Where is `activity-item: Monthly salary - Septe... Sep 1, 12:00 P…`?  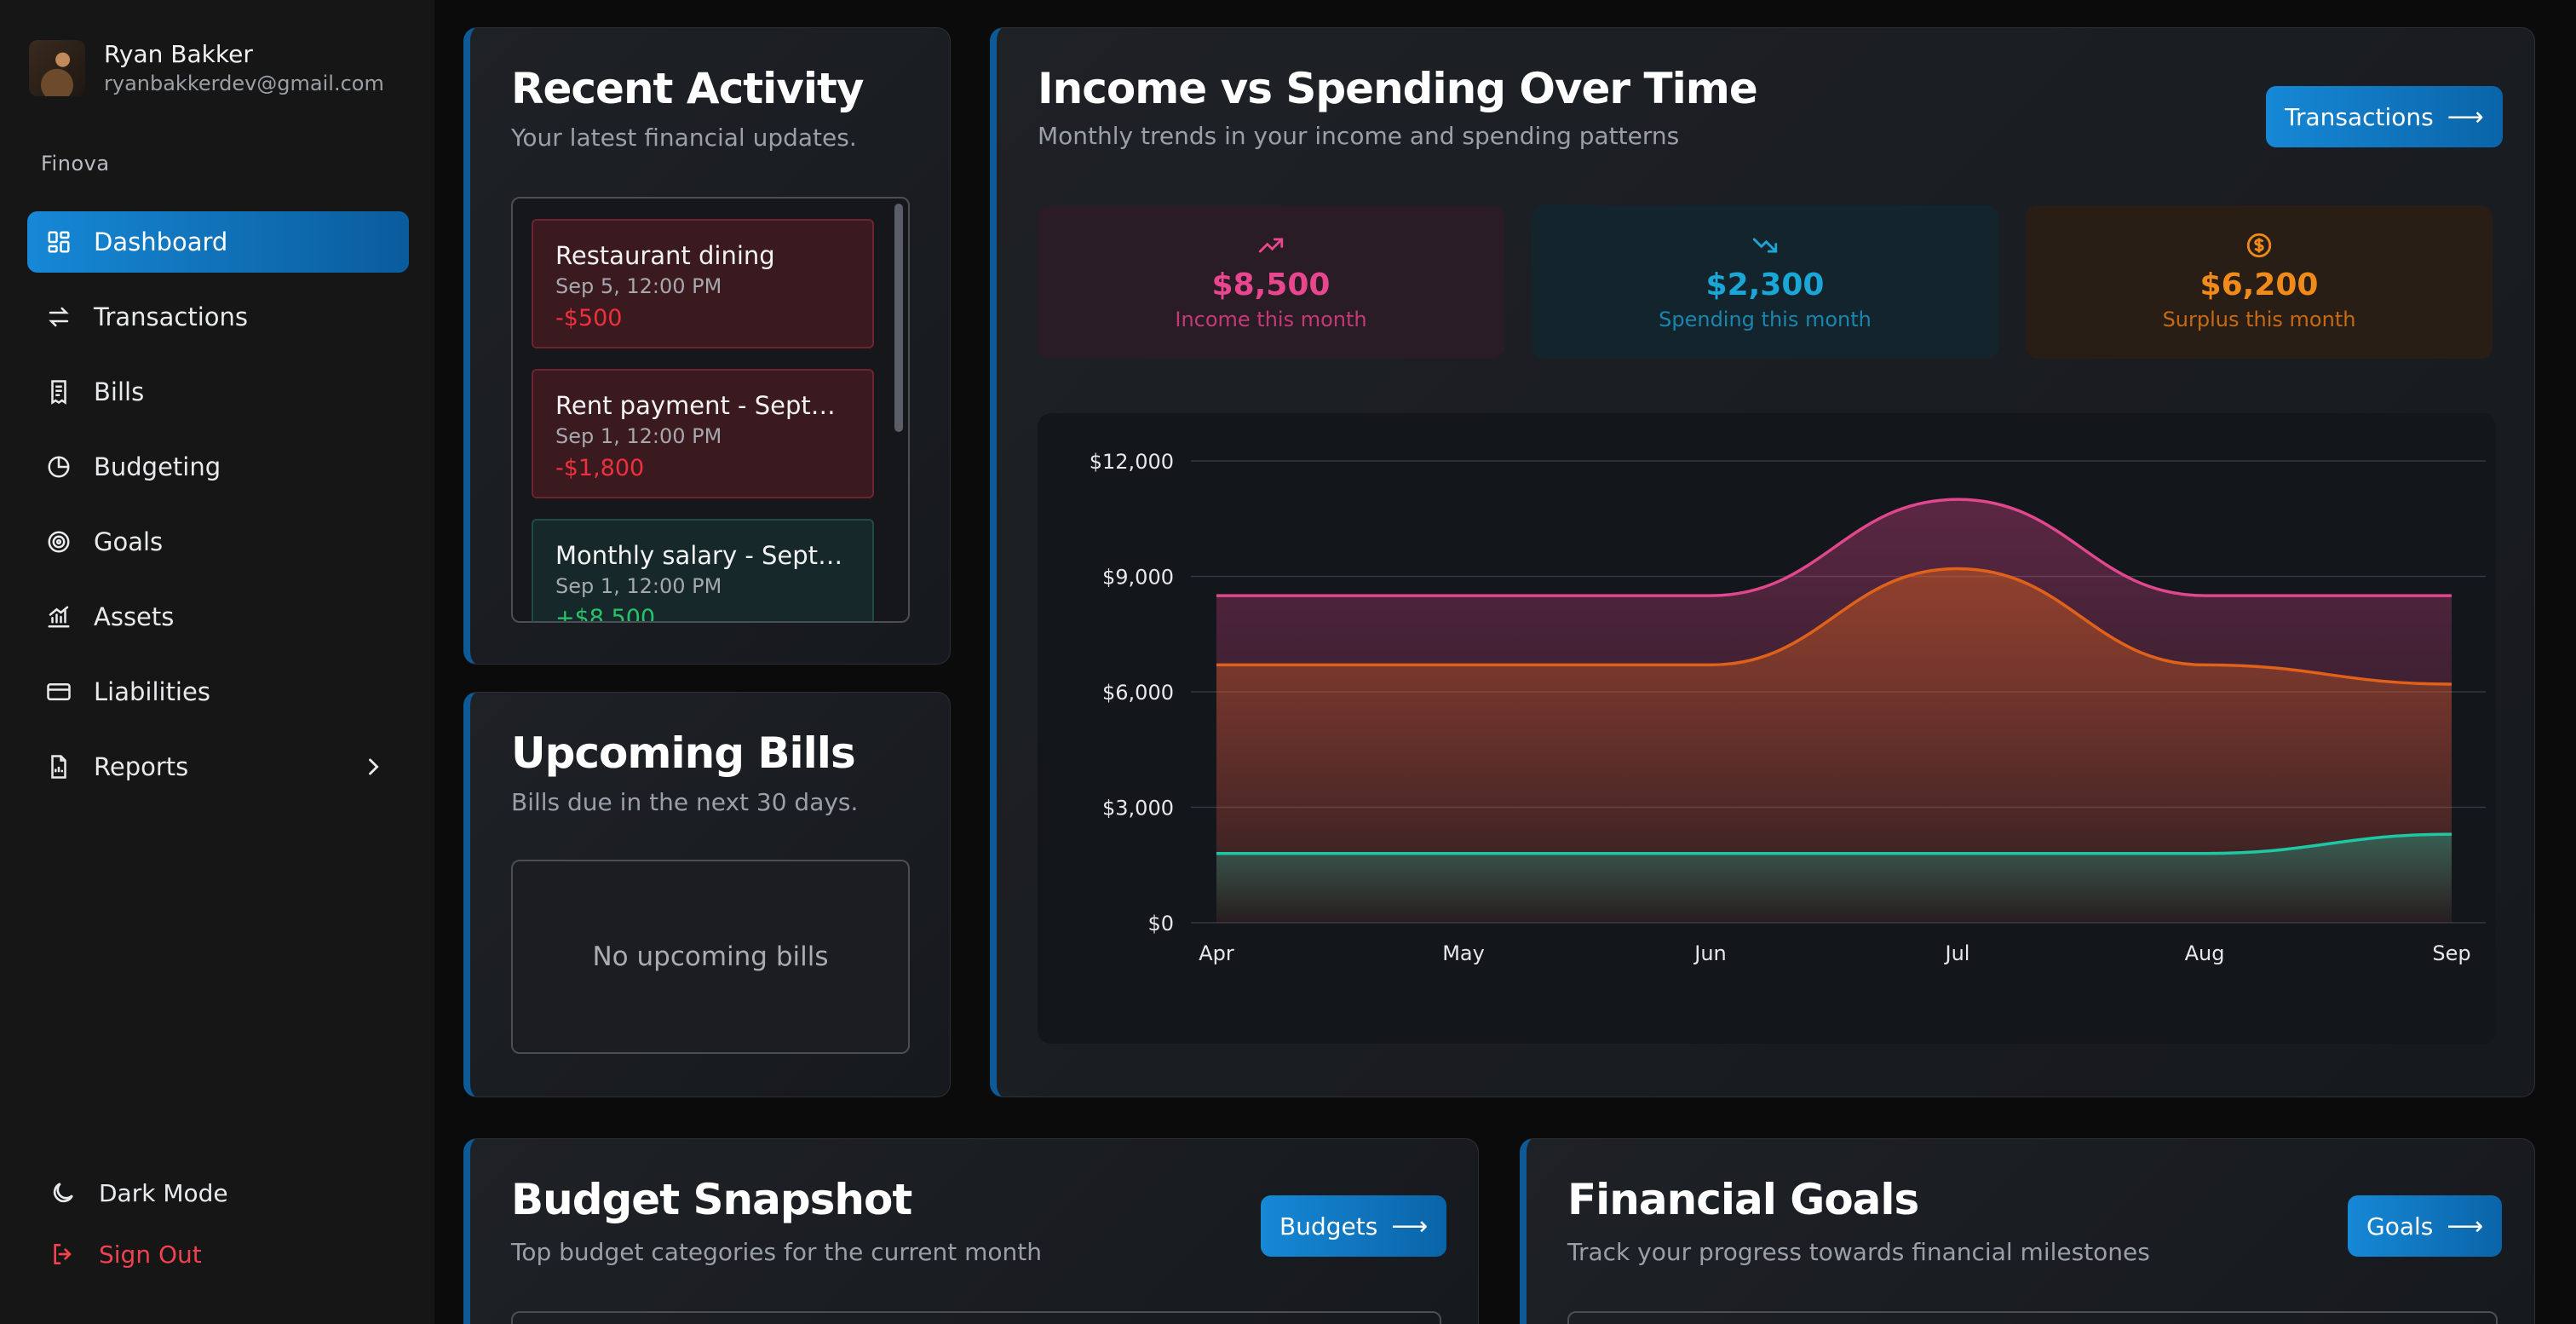
activity-item: Monthly salary - Septe... Sep 1, 12:00 P… is located at coordinates (703, 571).